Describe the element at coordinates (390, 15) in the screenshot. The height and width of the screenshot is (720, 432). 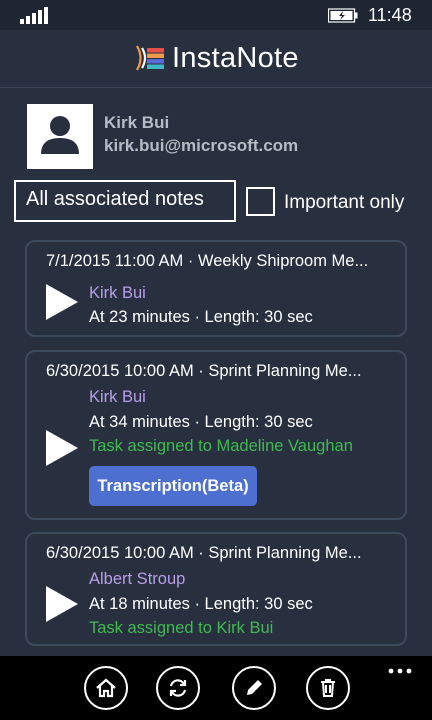
I see `status-time: 11:48` at that location.